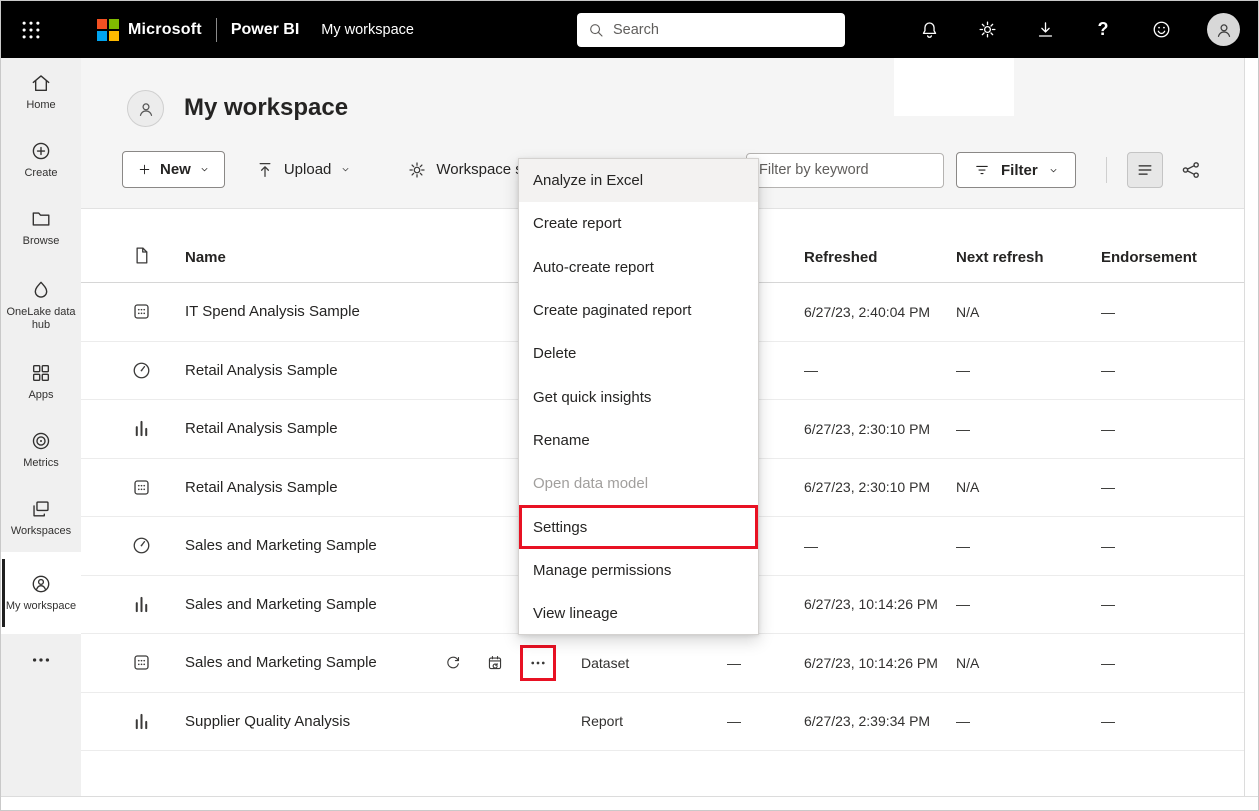  I want to click on notifications-button, so click(929, 30).